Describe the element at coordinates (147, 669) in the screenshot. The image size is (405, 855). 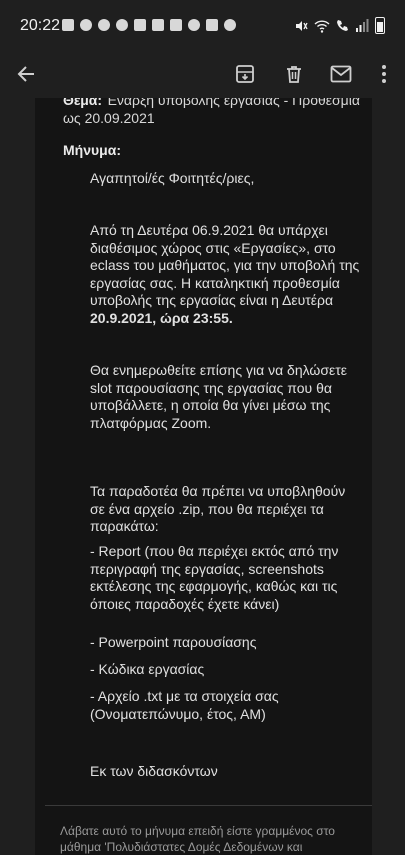
I see `list-item: - Κώδικα εργασίας` at that location.